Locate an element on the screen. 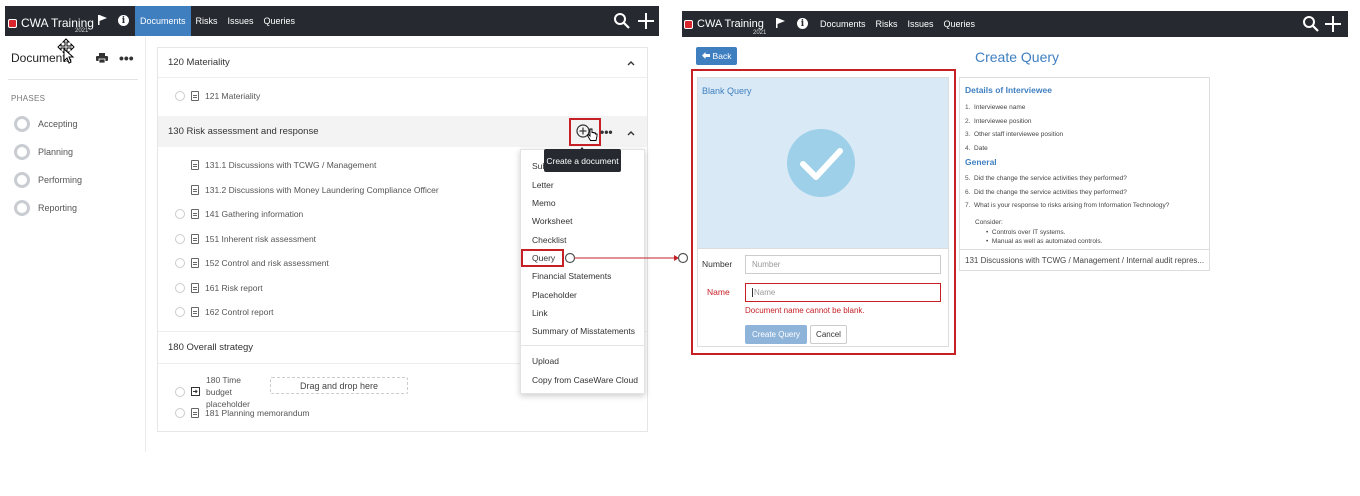 The width and height of the screenshot is (1360, 496). doc-row: 141 Gathering information is located at coordinates (239, 214).